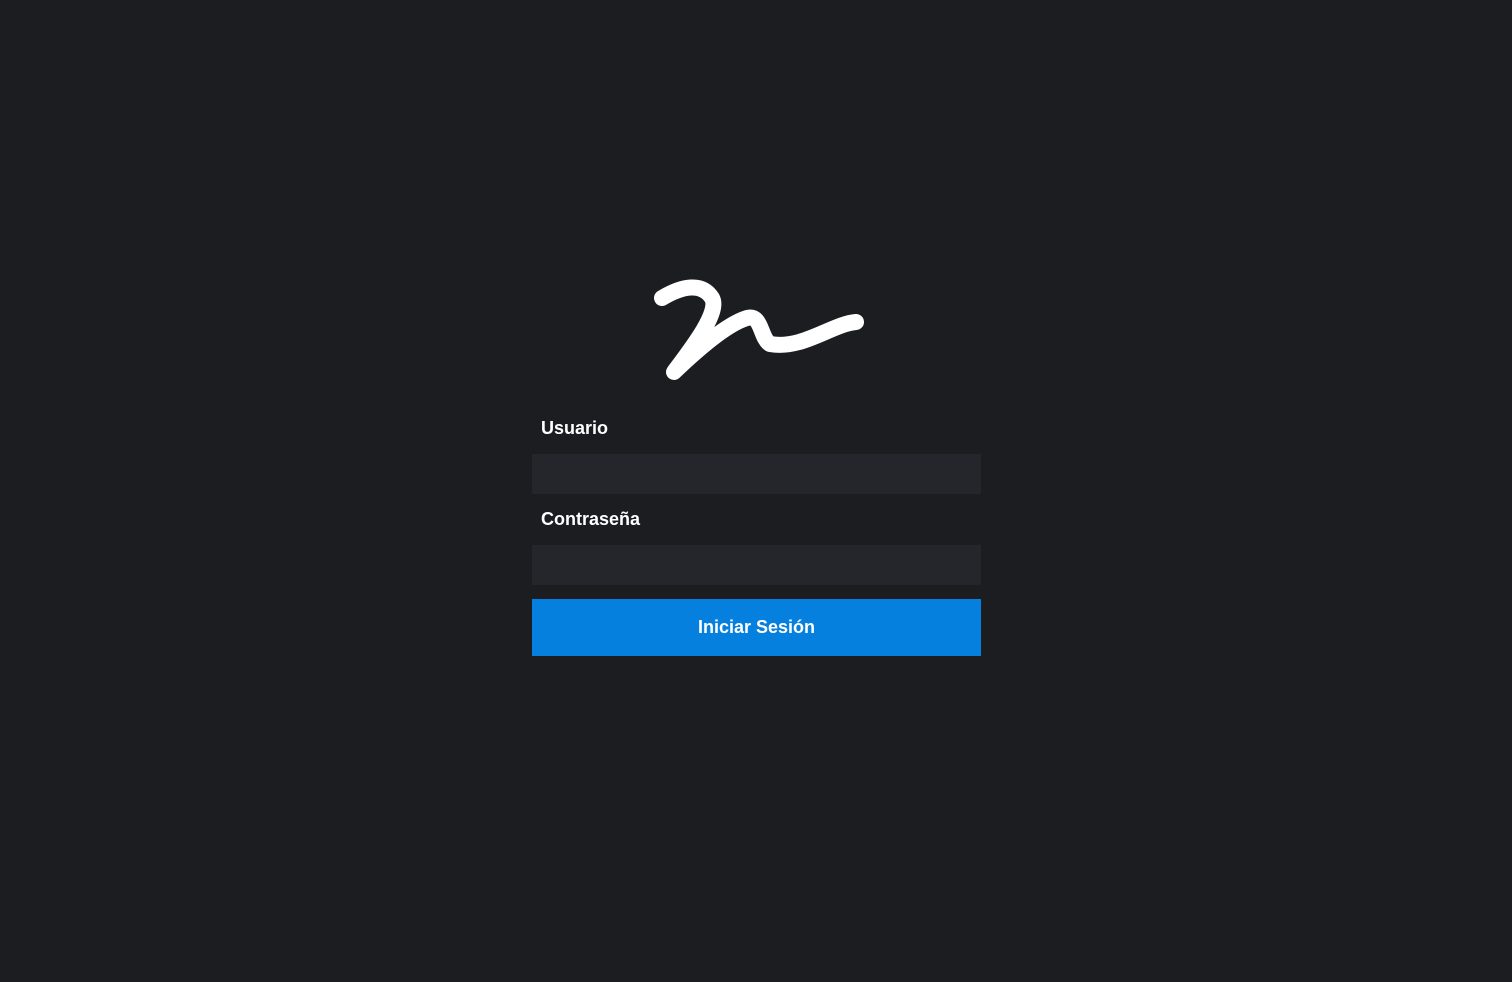 The width and height of the screenshot is (1512, 982). Describe the element at coordinates (591, 519) in the screenshot. I see `password-label: Contraseña` at that location.